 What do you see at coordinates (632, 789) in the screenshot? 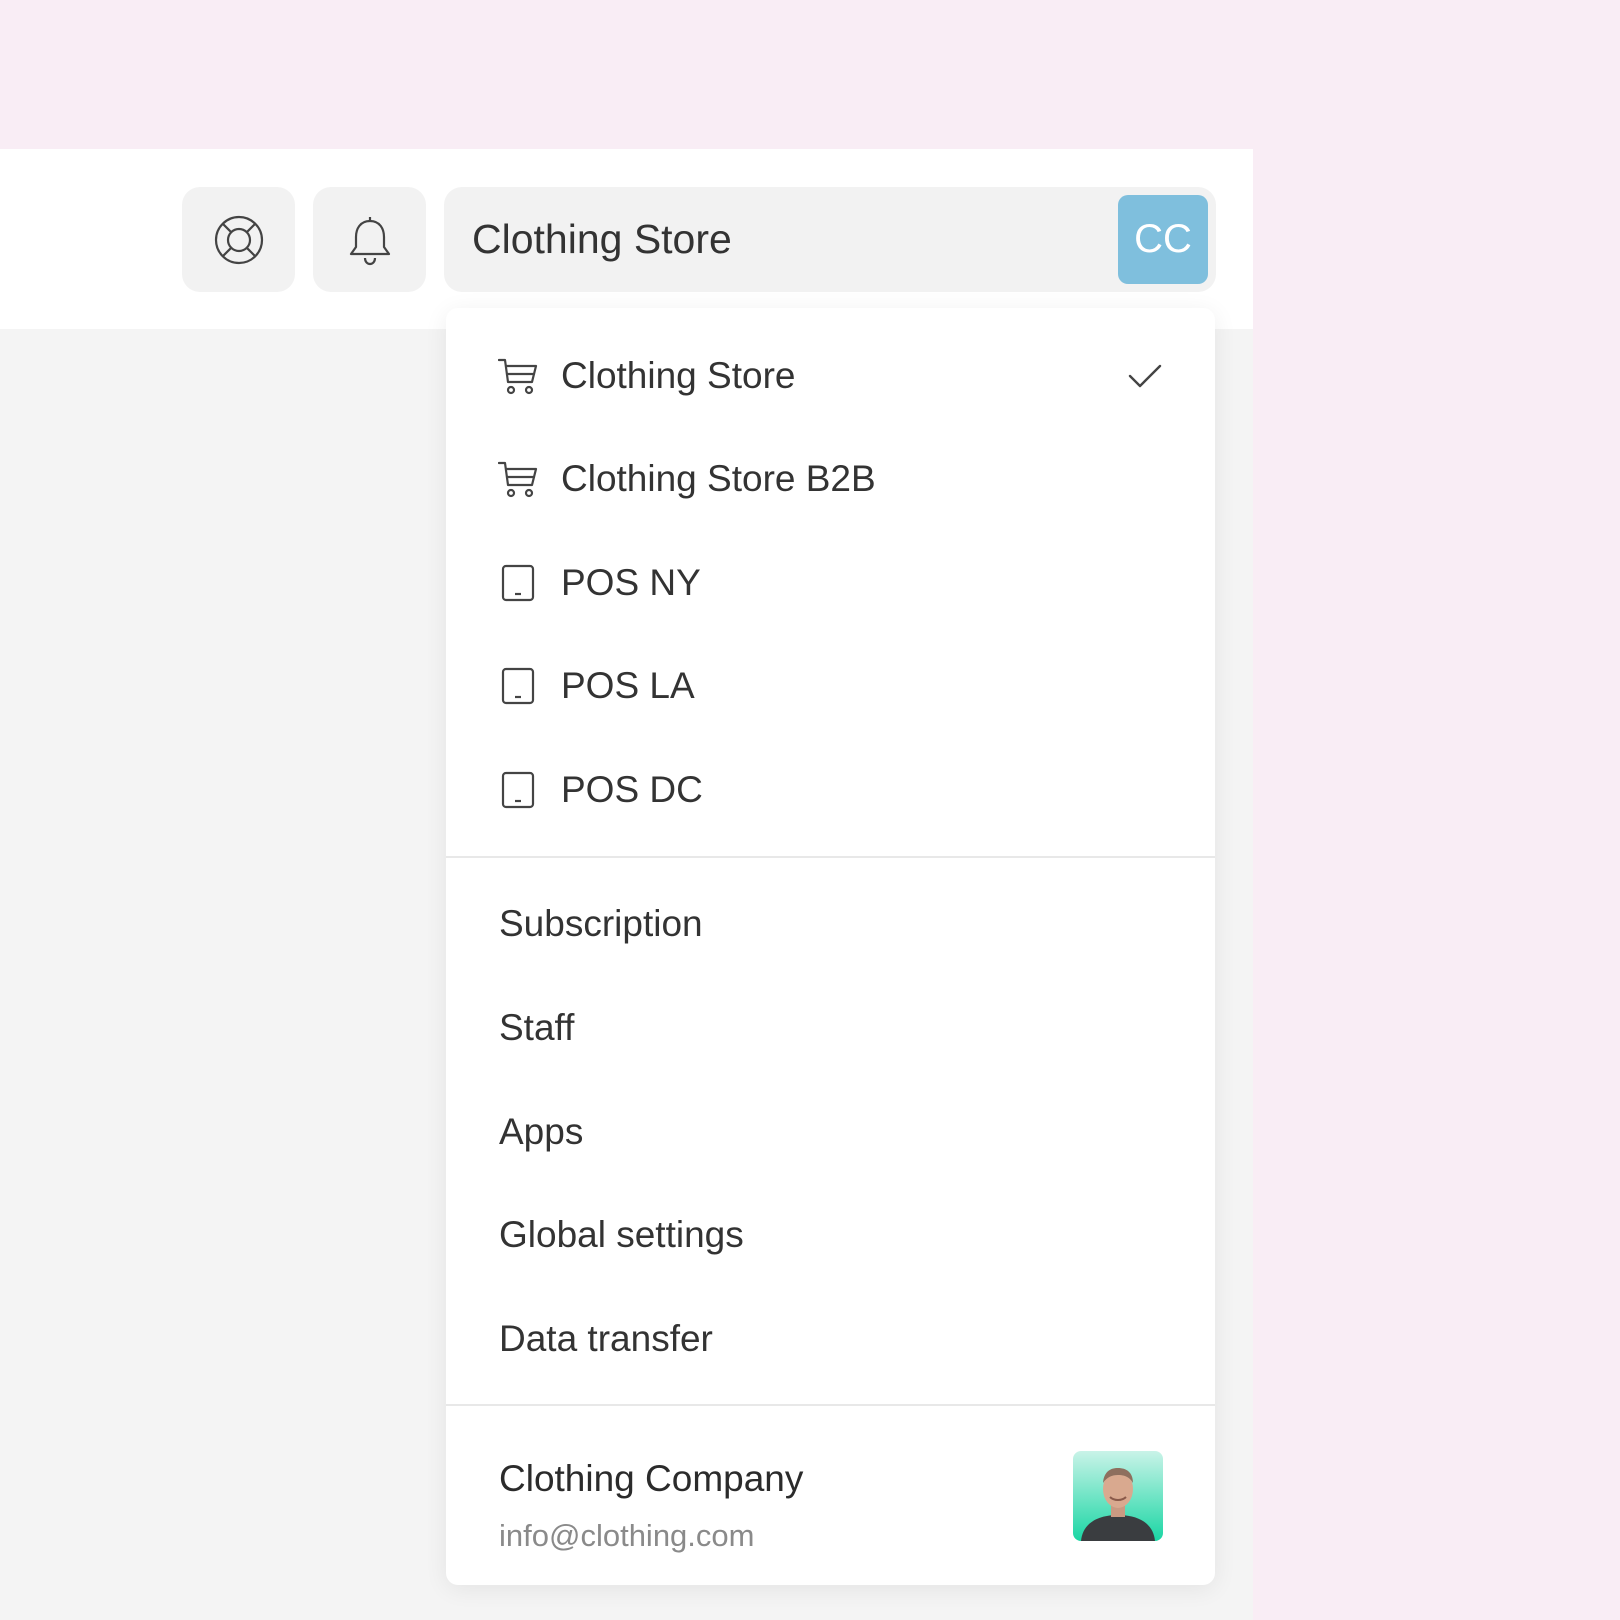
I see `menu-item-label: POS DC` at bounding box center [632, 789].